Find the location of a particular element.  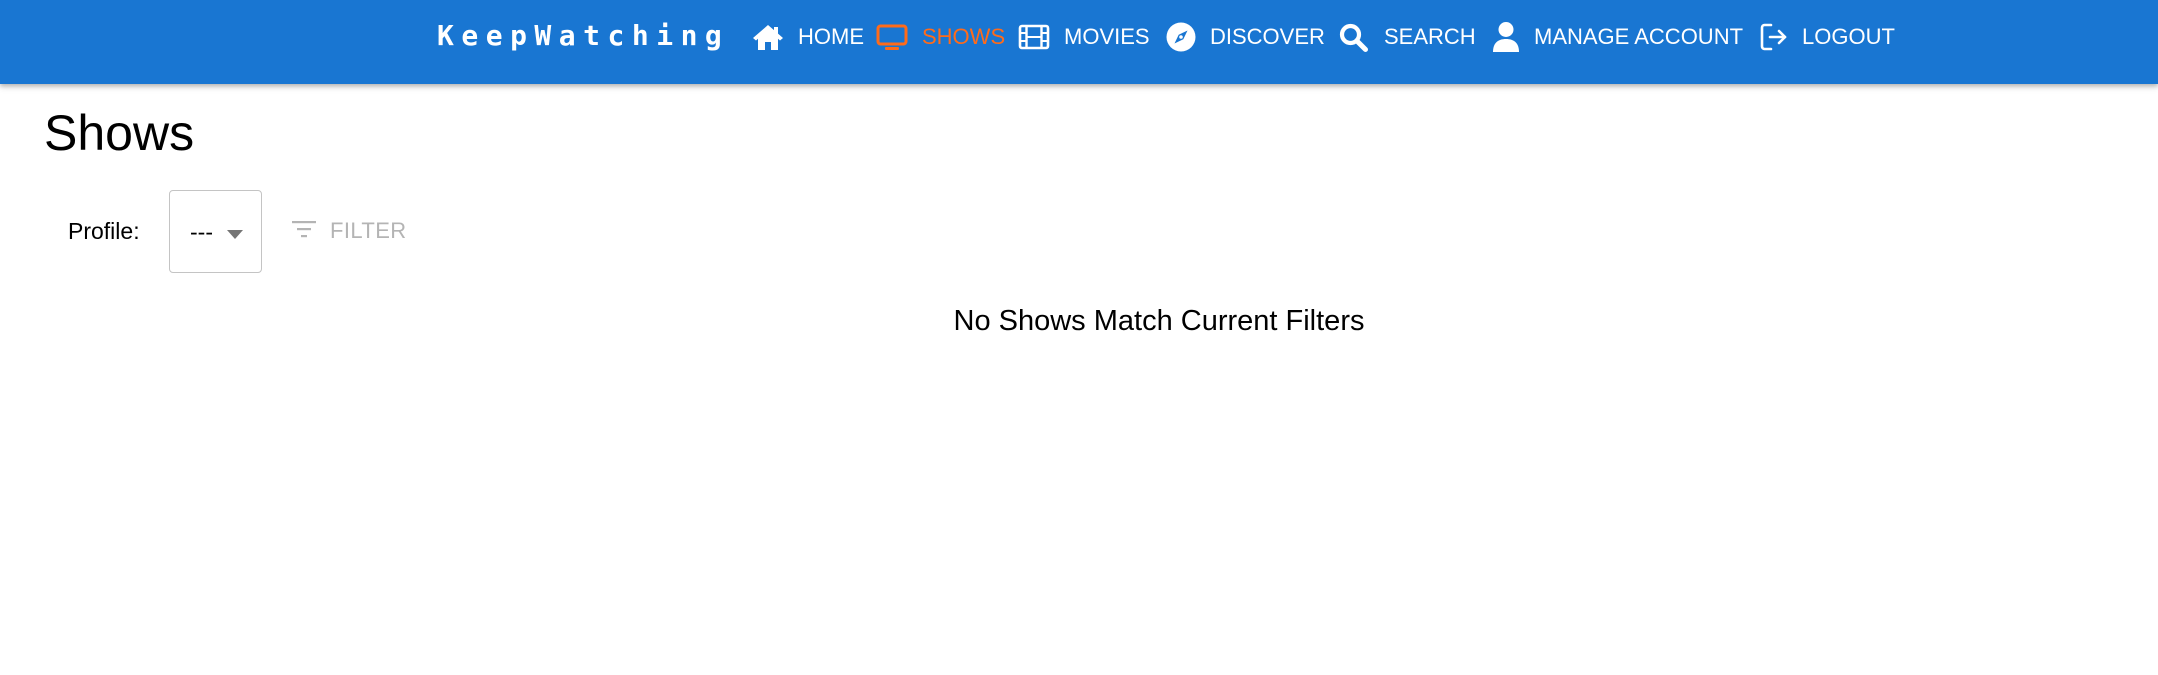

empty-state-message: No Shows Match Current Filters is located at coordinates (1159, 321).